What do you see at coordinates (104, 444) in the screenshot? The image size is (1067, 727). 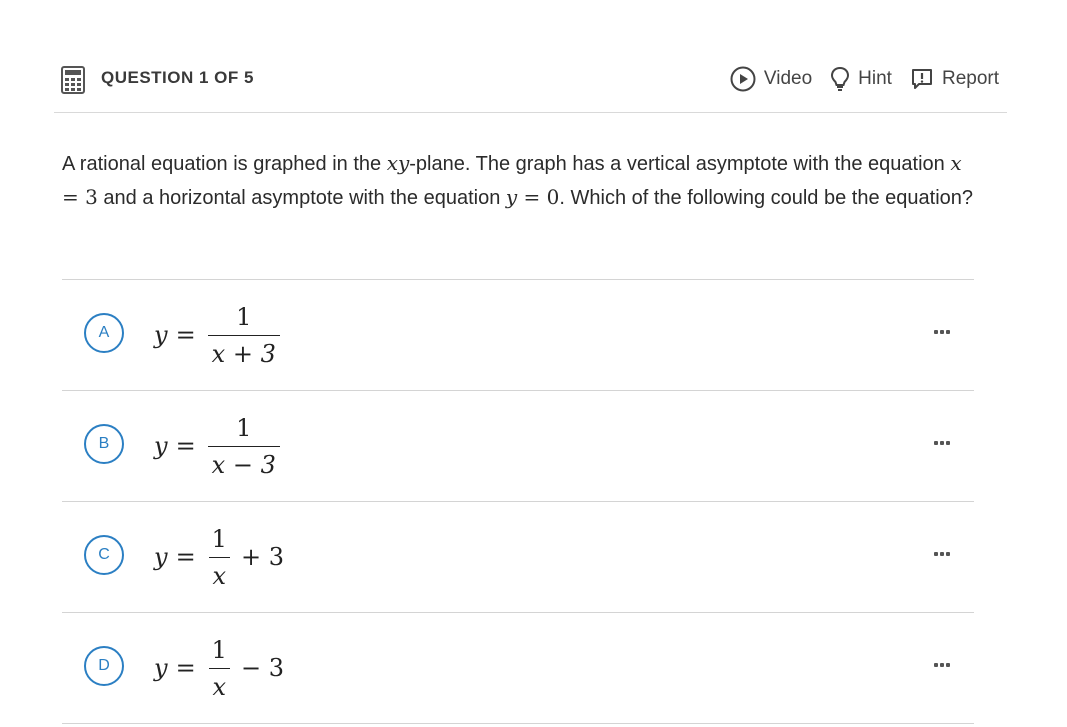 I see `choice-letter-b: B` at bounding box center [104, 444].